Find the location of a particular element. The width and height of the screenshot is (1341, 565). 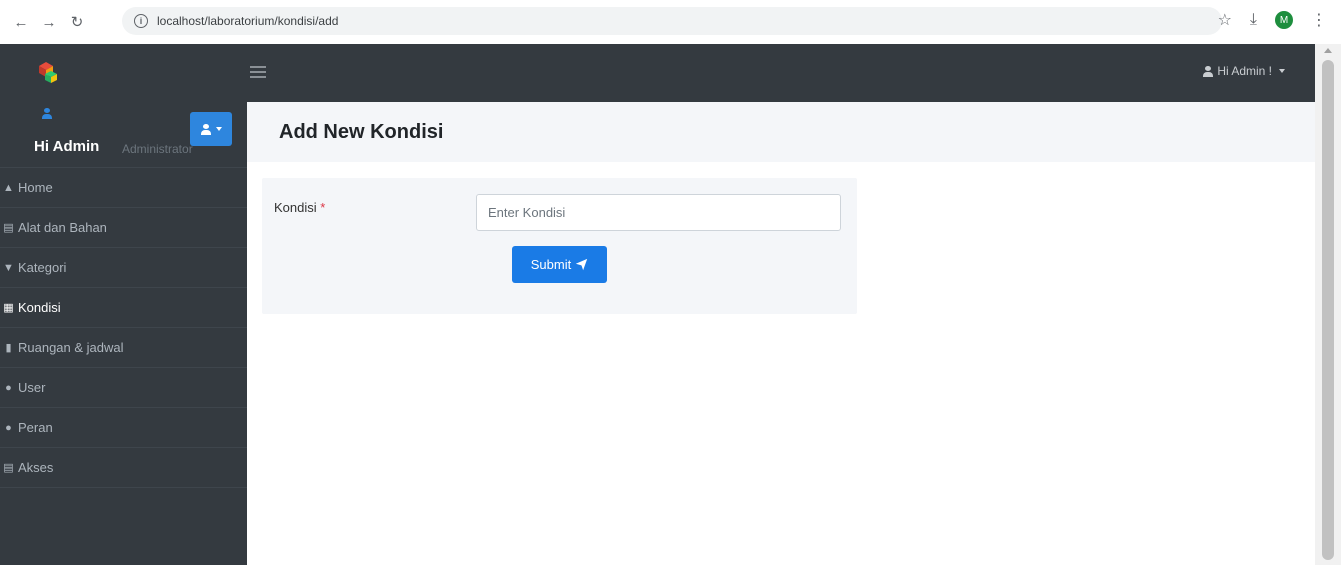

sidebar-item-label: Akses is located at coordinates (36, 467).